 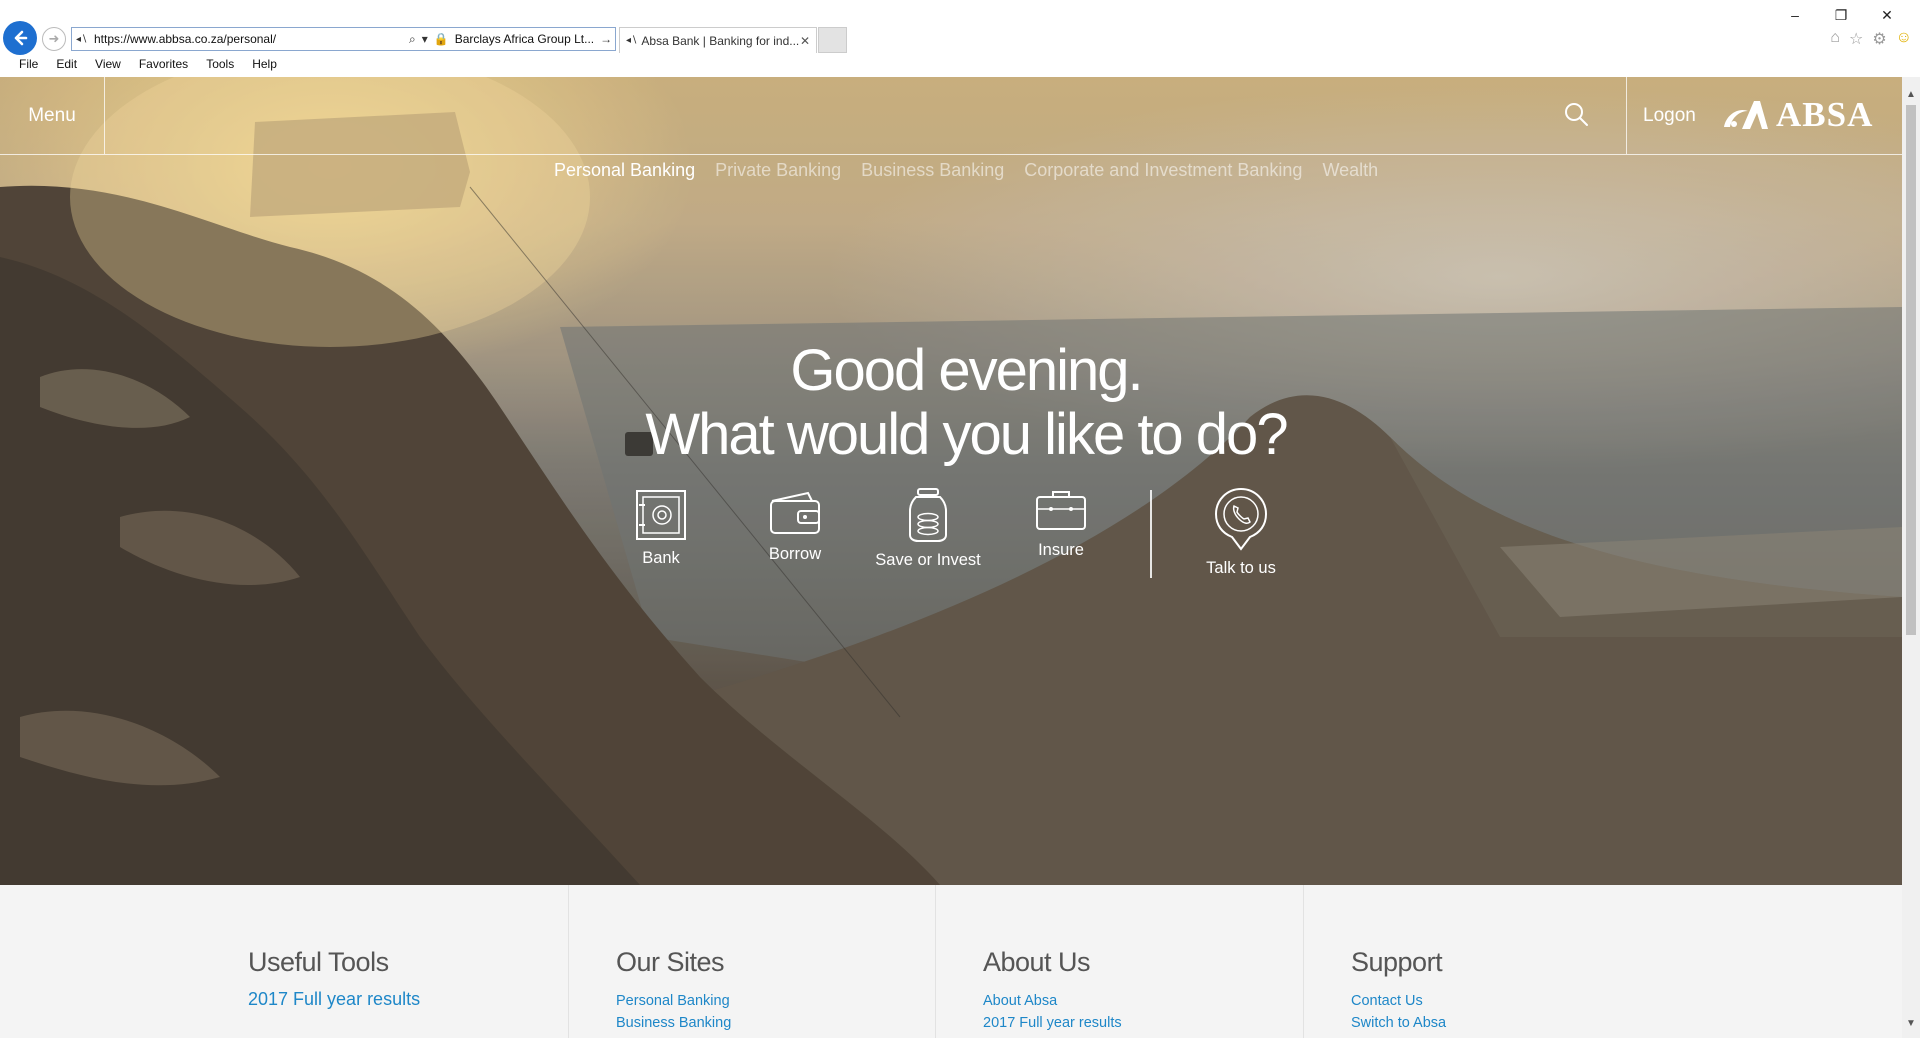 I want to click on menu-edit: Edit, so click(x=66, y=65).